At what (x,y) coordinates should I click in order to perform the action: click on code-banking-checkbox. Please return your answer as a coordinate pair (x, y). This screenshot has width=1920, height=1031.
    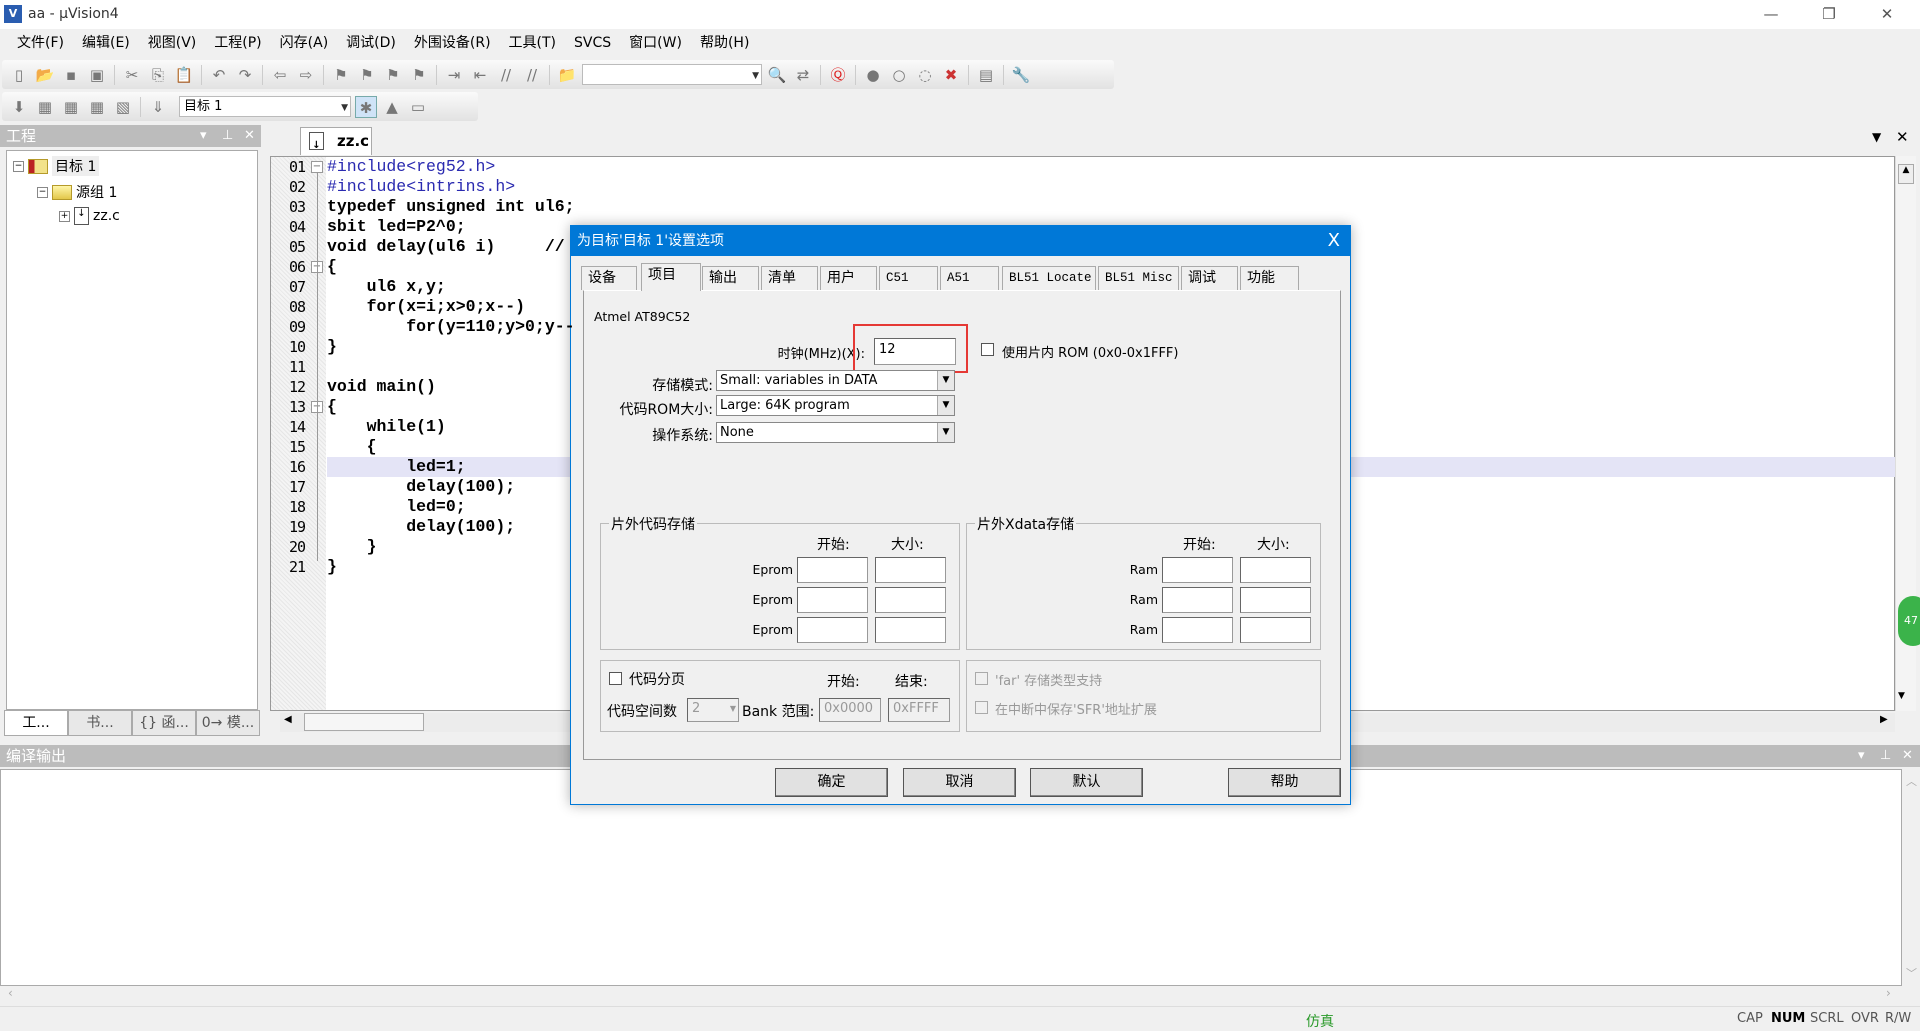
    Looking at the image, I should click on (615, 678).